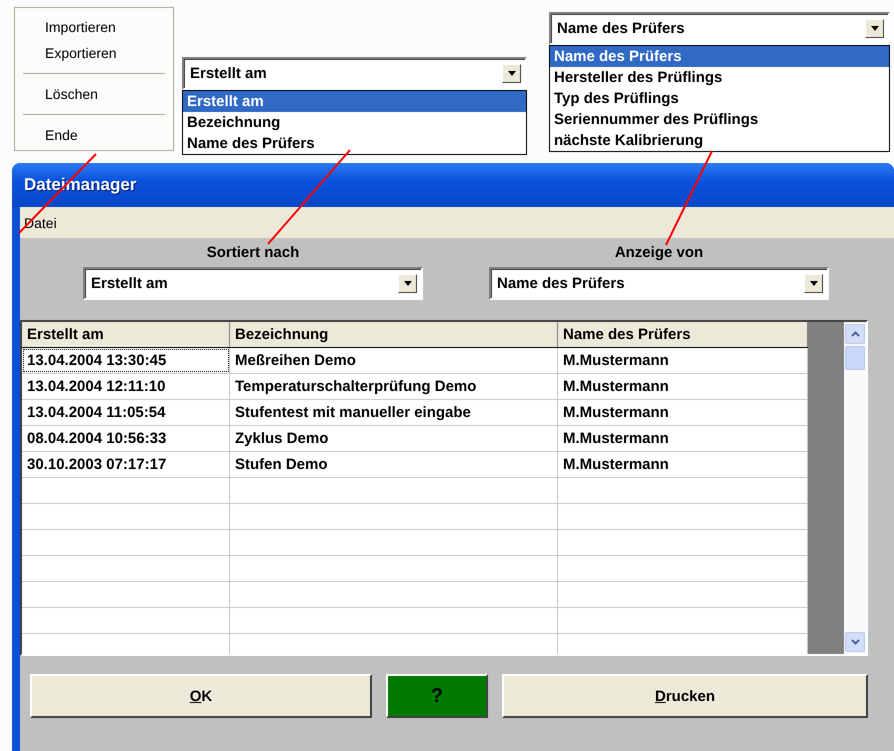  What do you see at coordinates (719, 28) in the screenshot?
I see `dropdown: Name des Prüfers` at bounding box center [719, 28].